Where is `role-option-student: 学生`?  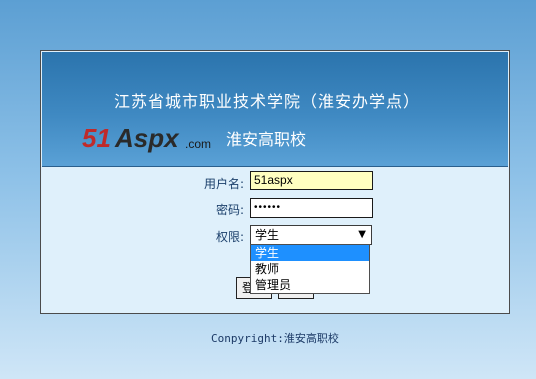
role-option-student: 学生 is located at coordinates (310, 253).